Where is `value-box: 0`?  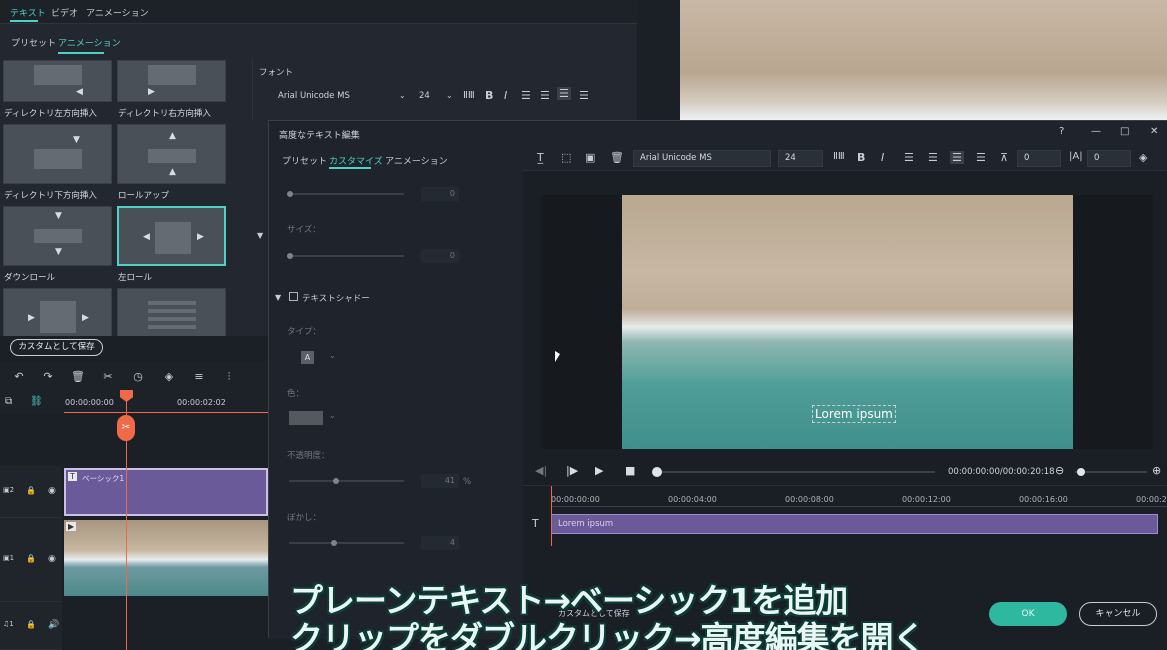 value-box: 0 is located at coordinates (440, 194).